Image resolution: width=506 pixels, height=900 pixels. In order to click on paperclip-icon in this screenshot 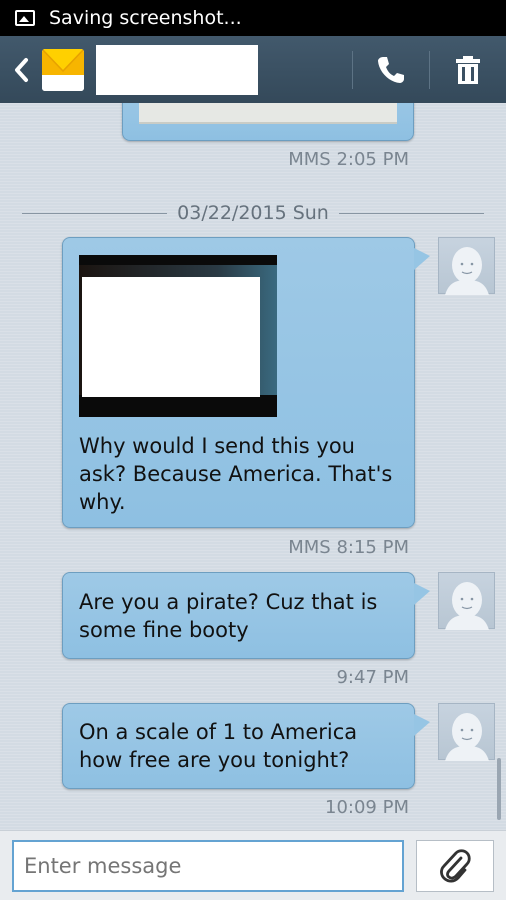, I will do `click(455, 866)`.